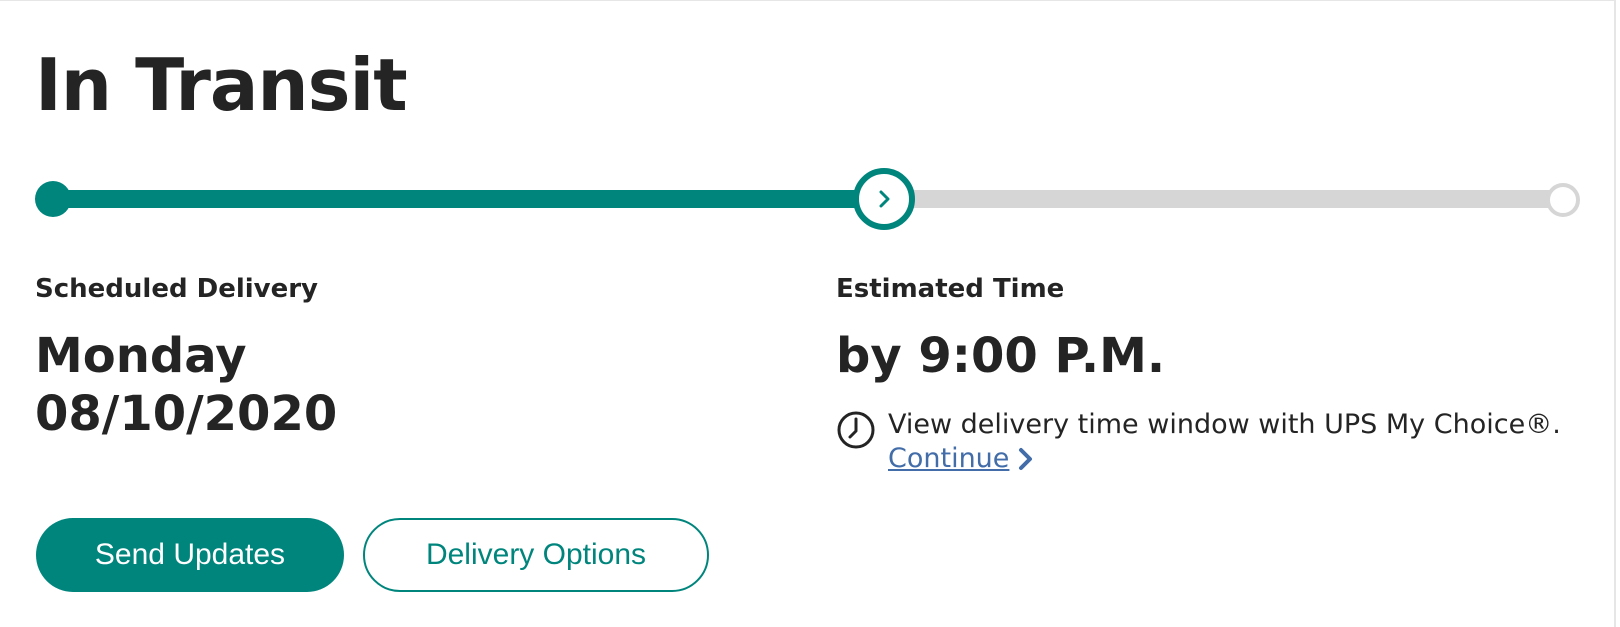 The width and height of the screenshot is (1620, 627). What do you see at coordinates (1563, 200) in the screenshot?
I see `progress-step-delivered` at bounding box center [1563, 200].